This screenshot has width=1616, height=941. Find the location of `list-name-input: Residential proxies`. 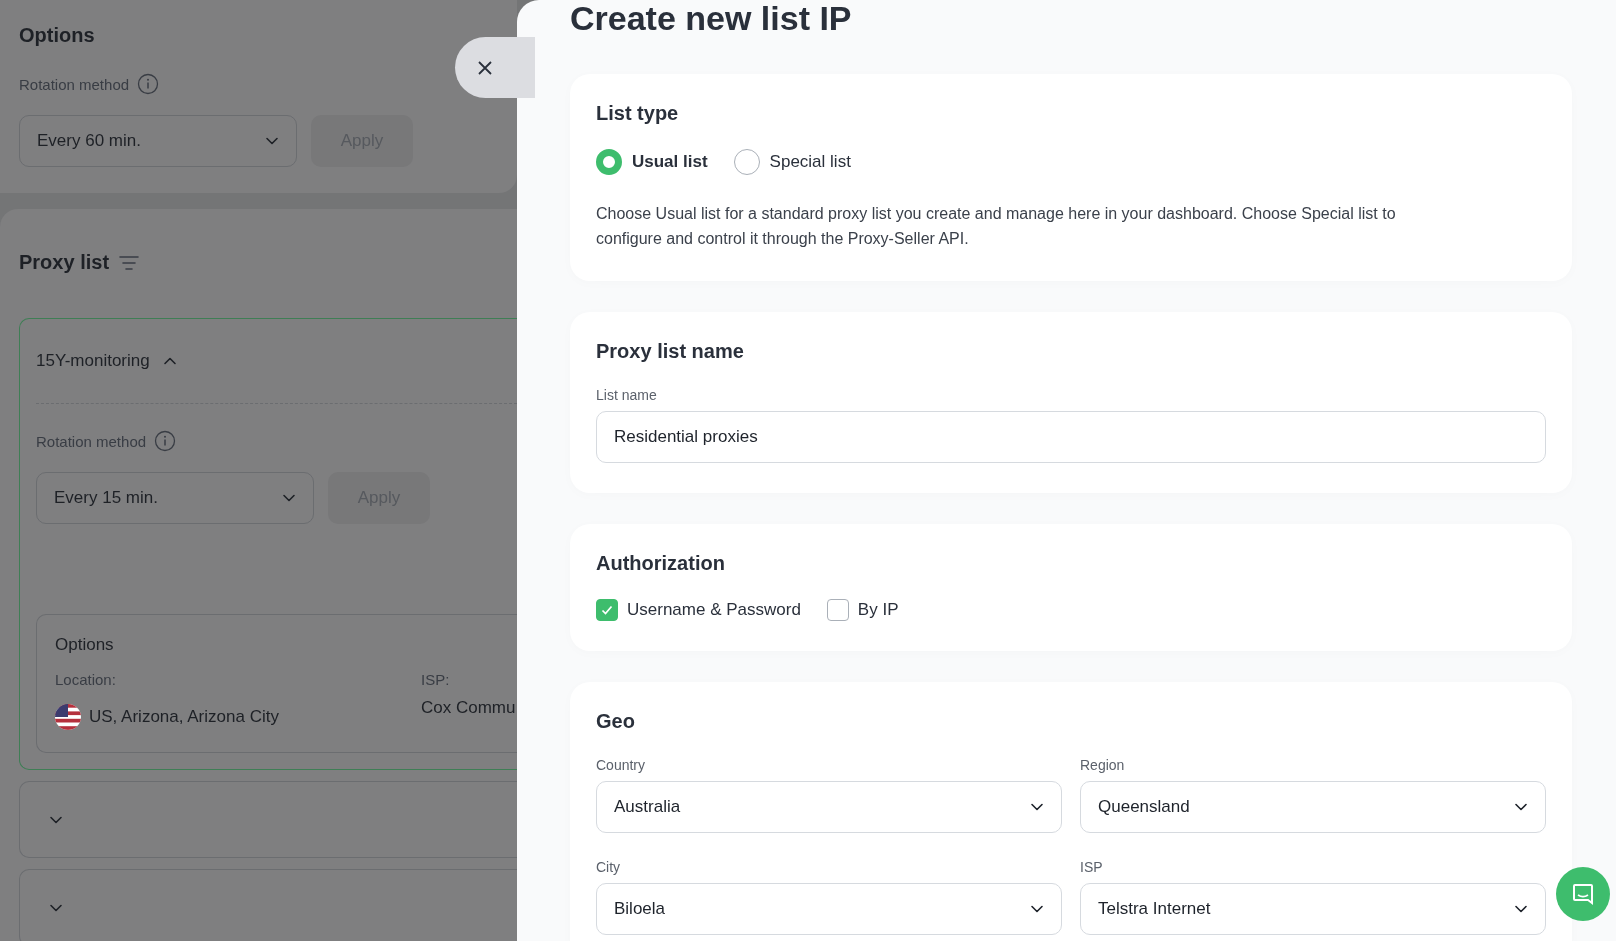

list-name-input: Residential proxies is located at coordinates (1071, 437).